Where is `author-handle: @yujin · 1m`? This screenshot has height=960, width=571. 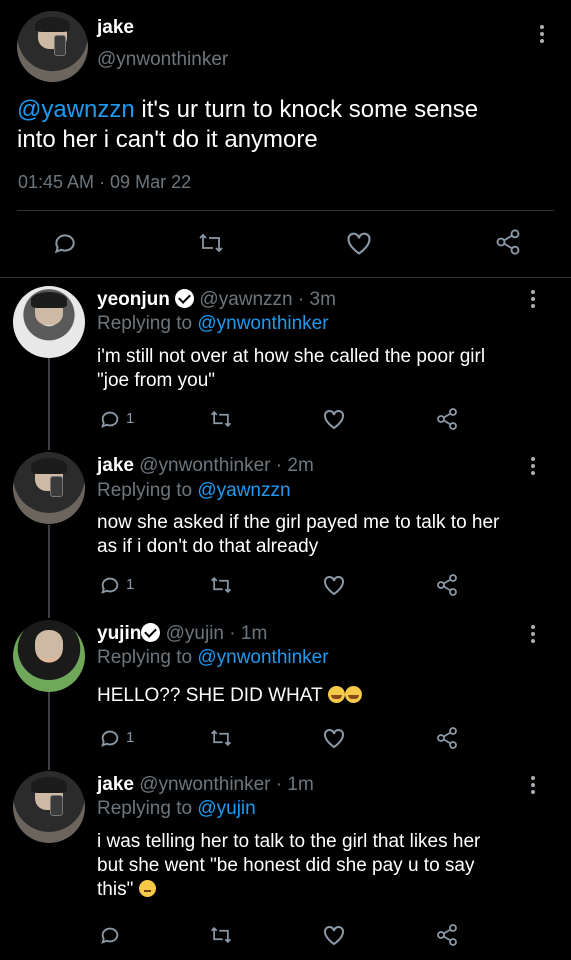 author-handle: @yujin · 1m is located at coordinates (217, 633).